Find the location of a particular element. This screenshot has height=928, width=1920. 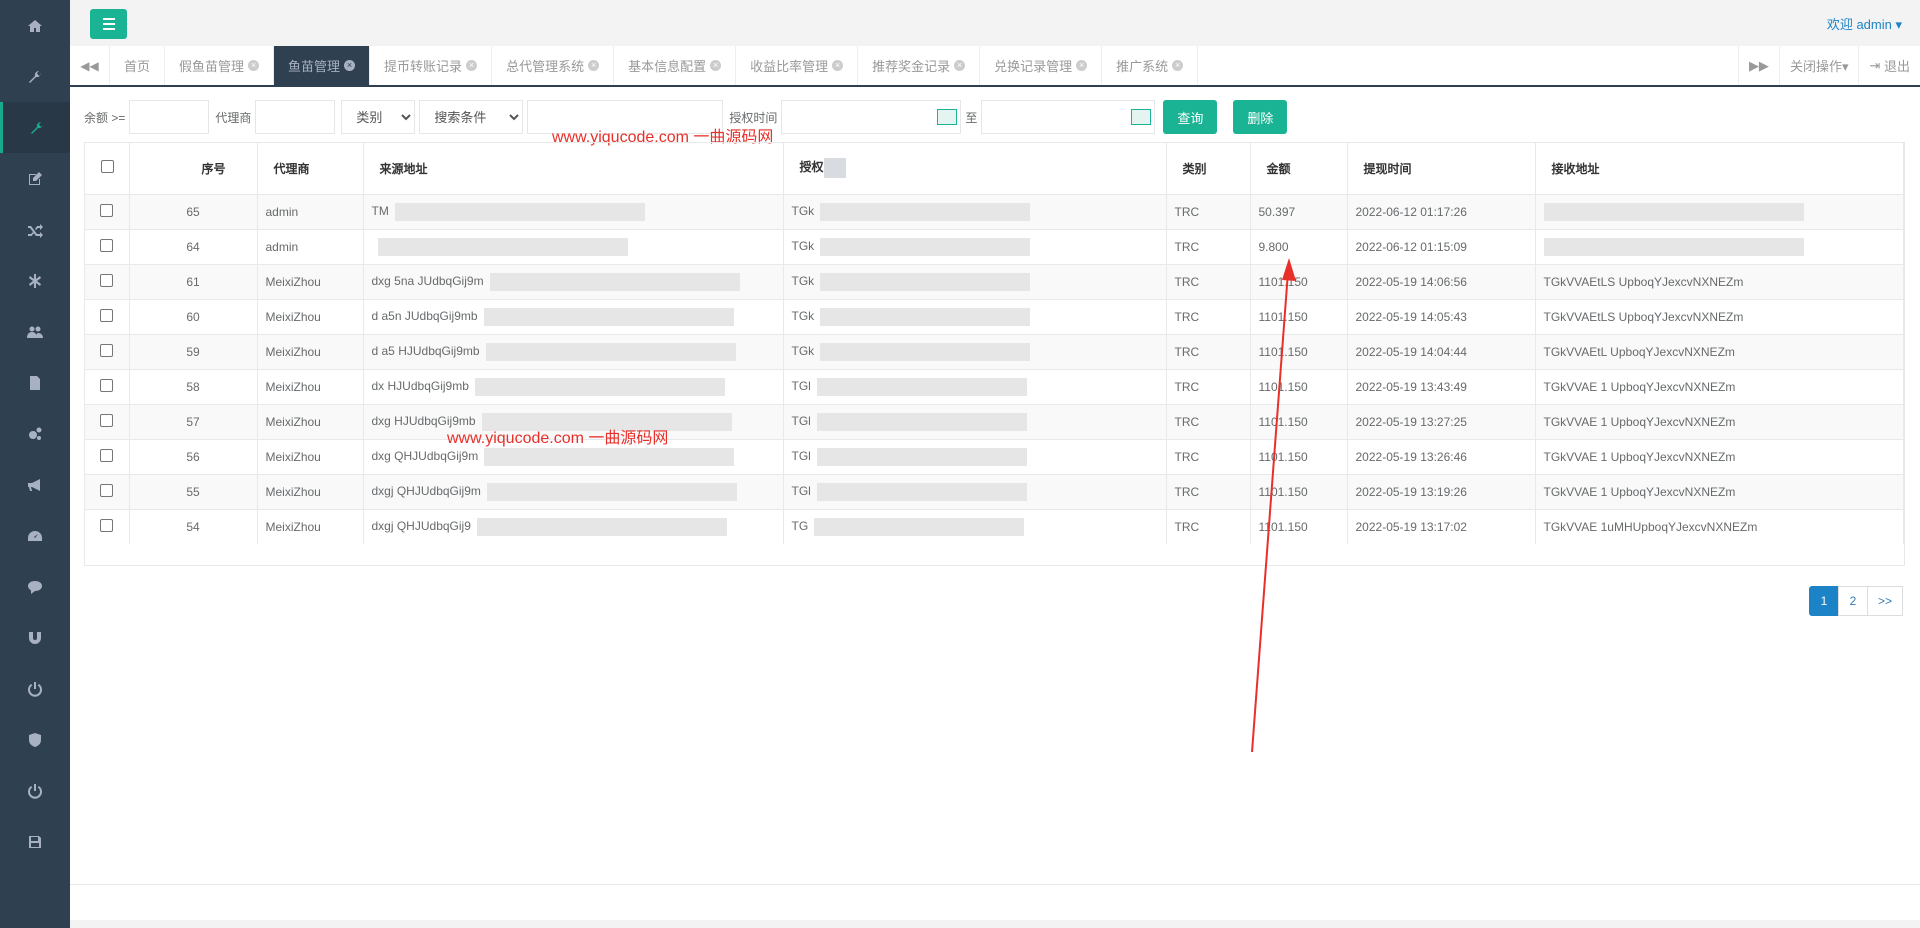

sidebar-tools is located at coordinates (35, 76).